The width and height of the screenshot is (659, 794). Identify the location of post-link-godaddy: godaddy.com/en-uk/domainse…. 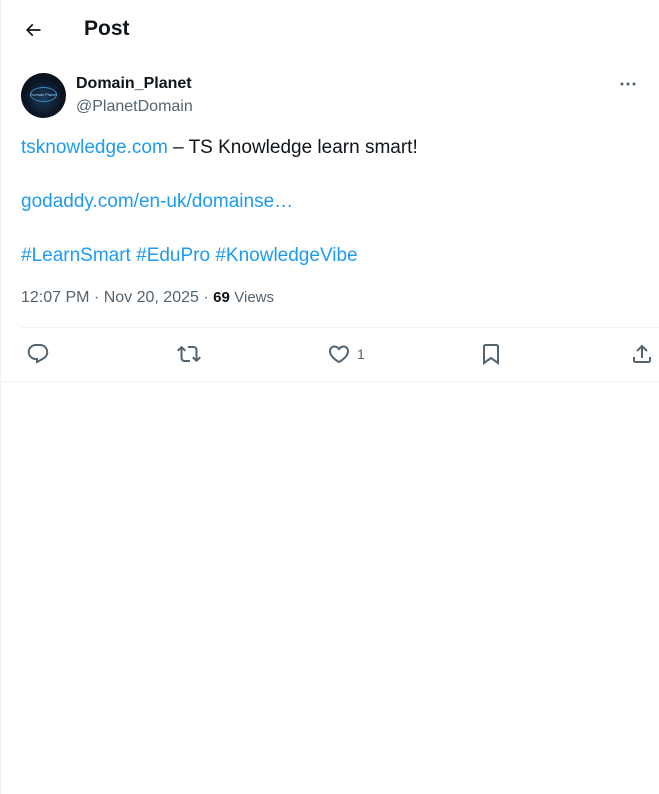
(157, 201).